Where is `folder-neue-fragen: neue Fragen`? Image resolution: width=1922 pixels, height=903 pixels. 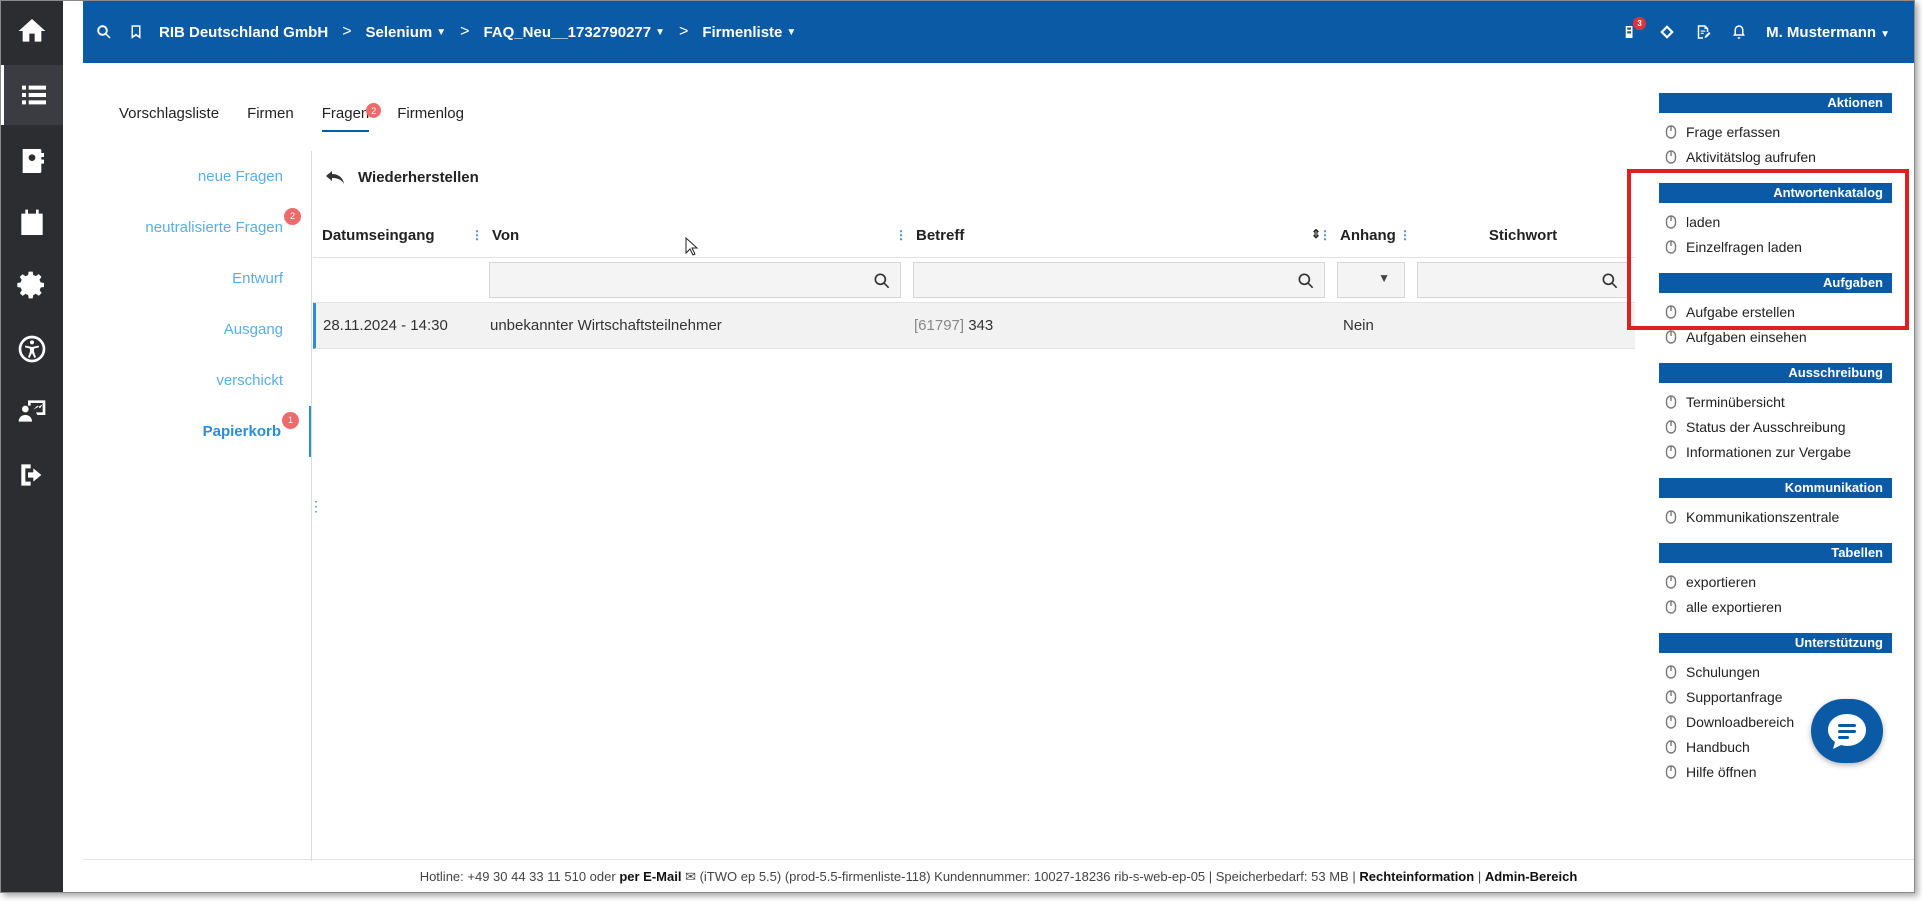 folder-neue-fragen: neue Fragen is located at coordinates (197, 176).